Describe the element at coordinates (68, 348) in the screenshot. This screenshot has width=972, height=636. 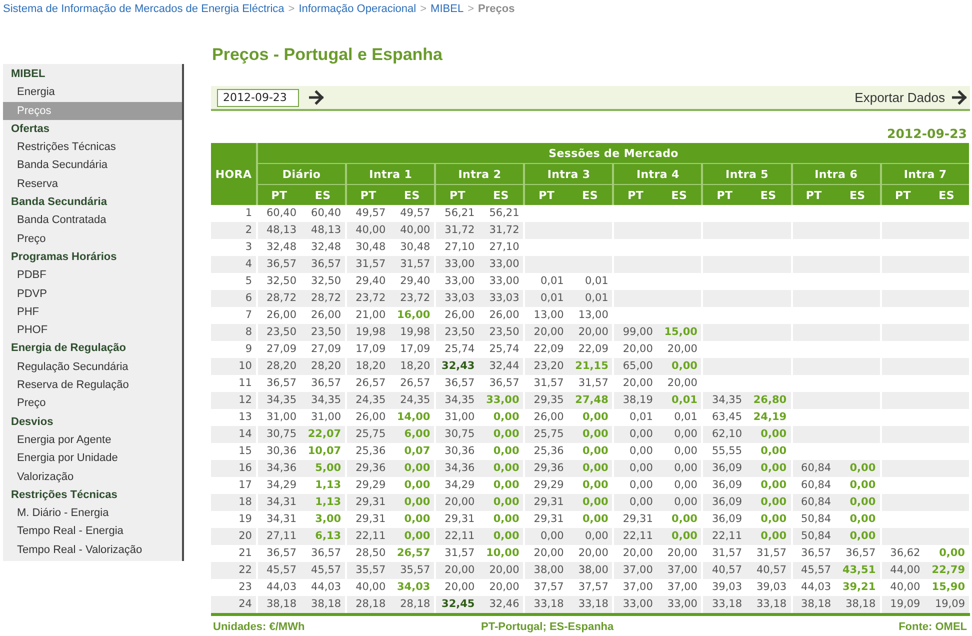
I see `sidebar-heading: Energia de Regulação` at that location.